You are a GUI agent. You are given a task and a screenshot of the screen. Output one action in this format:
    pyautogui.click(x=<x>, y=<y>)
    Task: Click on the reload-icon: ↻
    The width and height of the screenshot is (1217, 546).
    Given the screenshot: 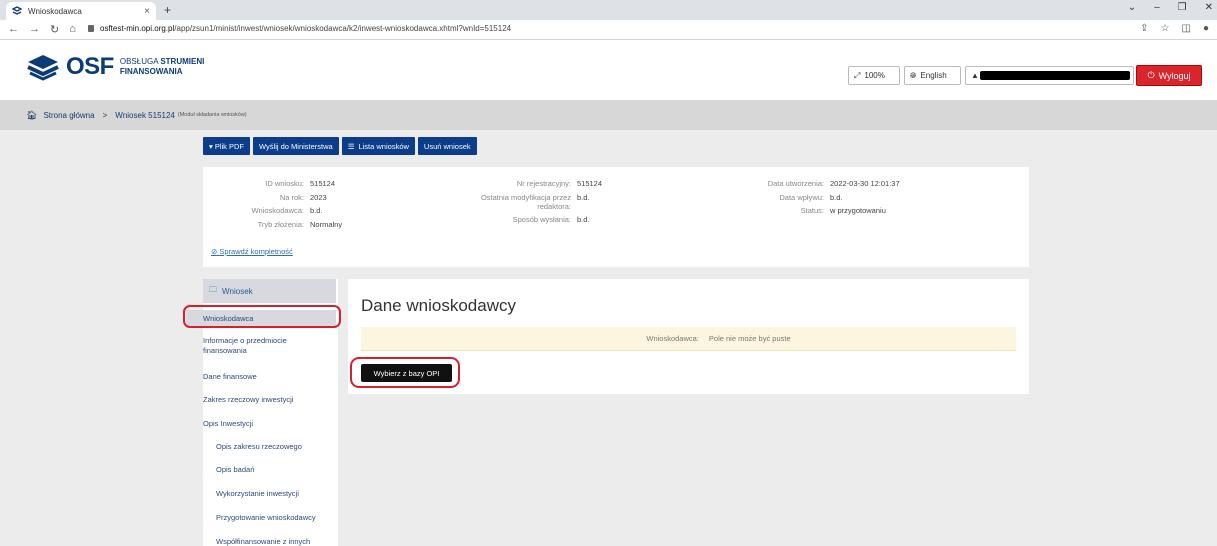 What is the action you would take?
    pyautogui.click(x=54, y=29)
    